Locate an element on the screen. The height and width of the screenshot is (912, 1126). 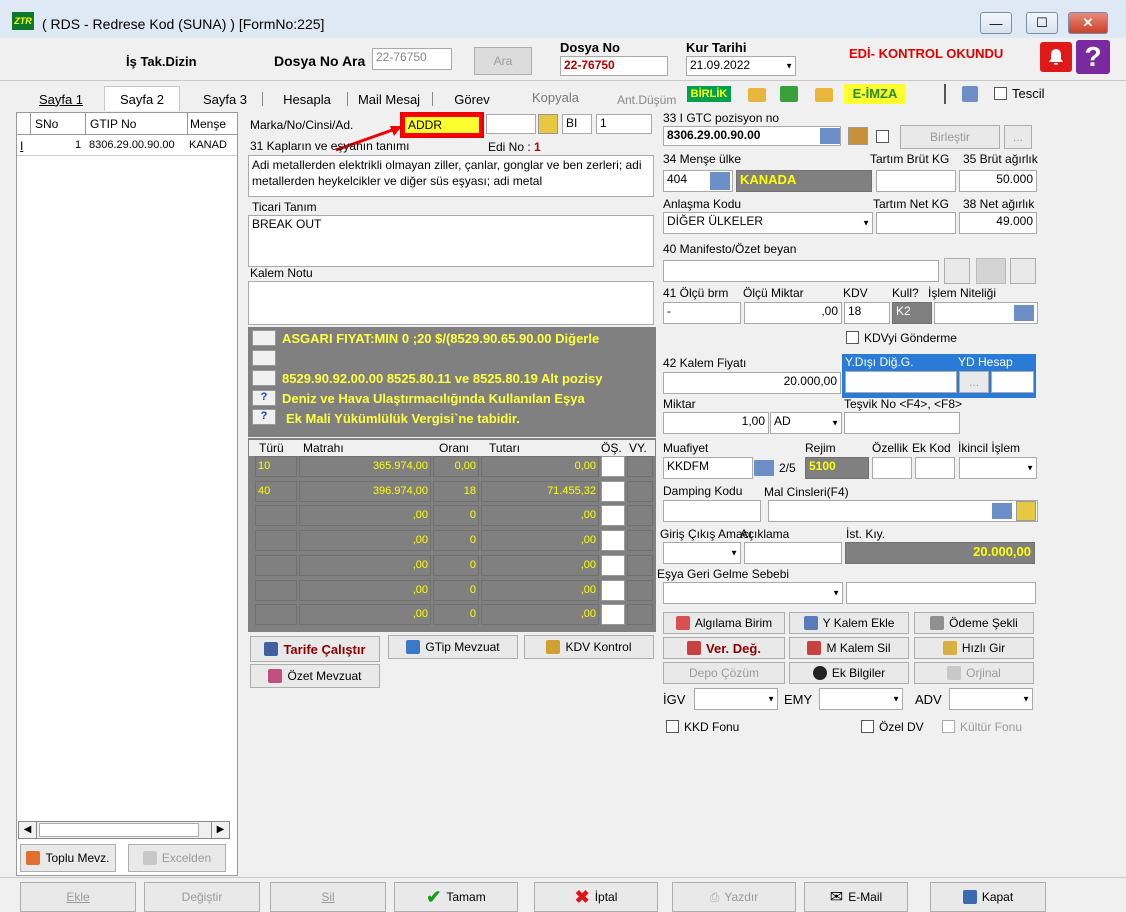
kalem-notu-textarea is located at coordinates (451, 303).